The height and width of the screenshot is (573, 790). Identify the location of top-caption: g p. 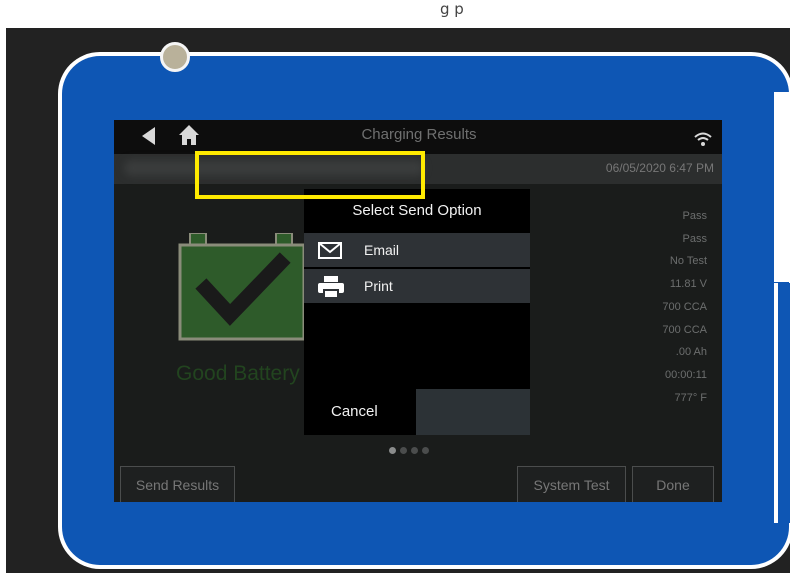
(452, 9).